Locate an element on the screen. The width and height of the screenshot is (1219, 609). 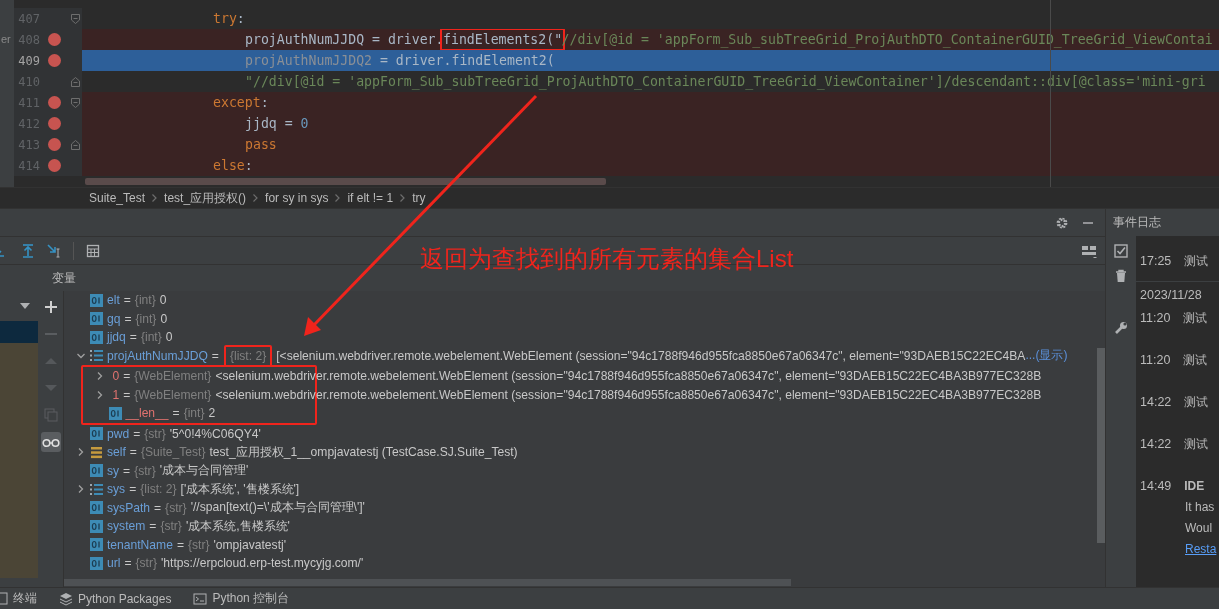
variable-name: self is located at coordinates (116, 452).